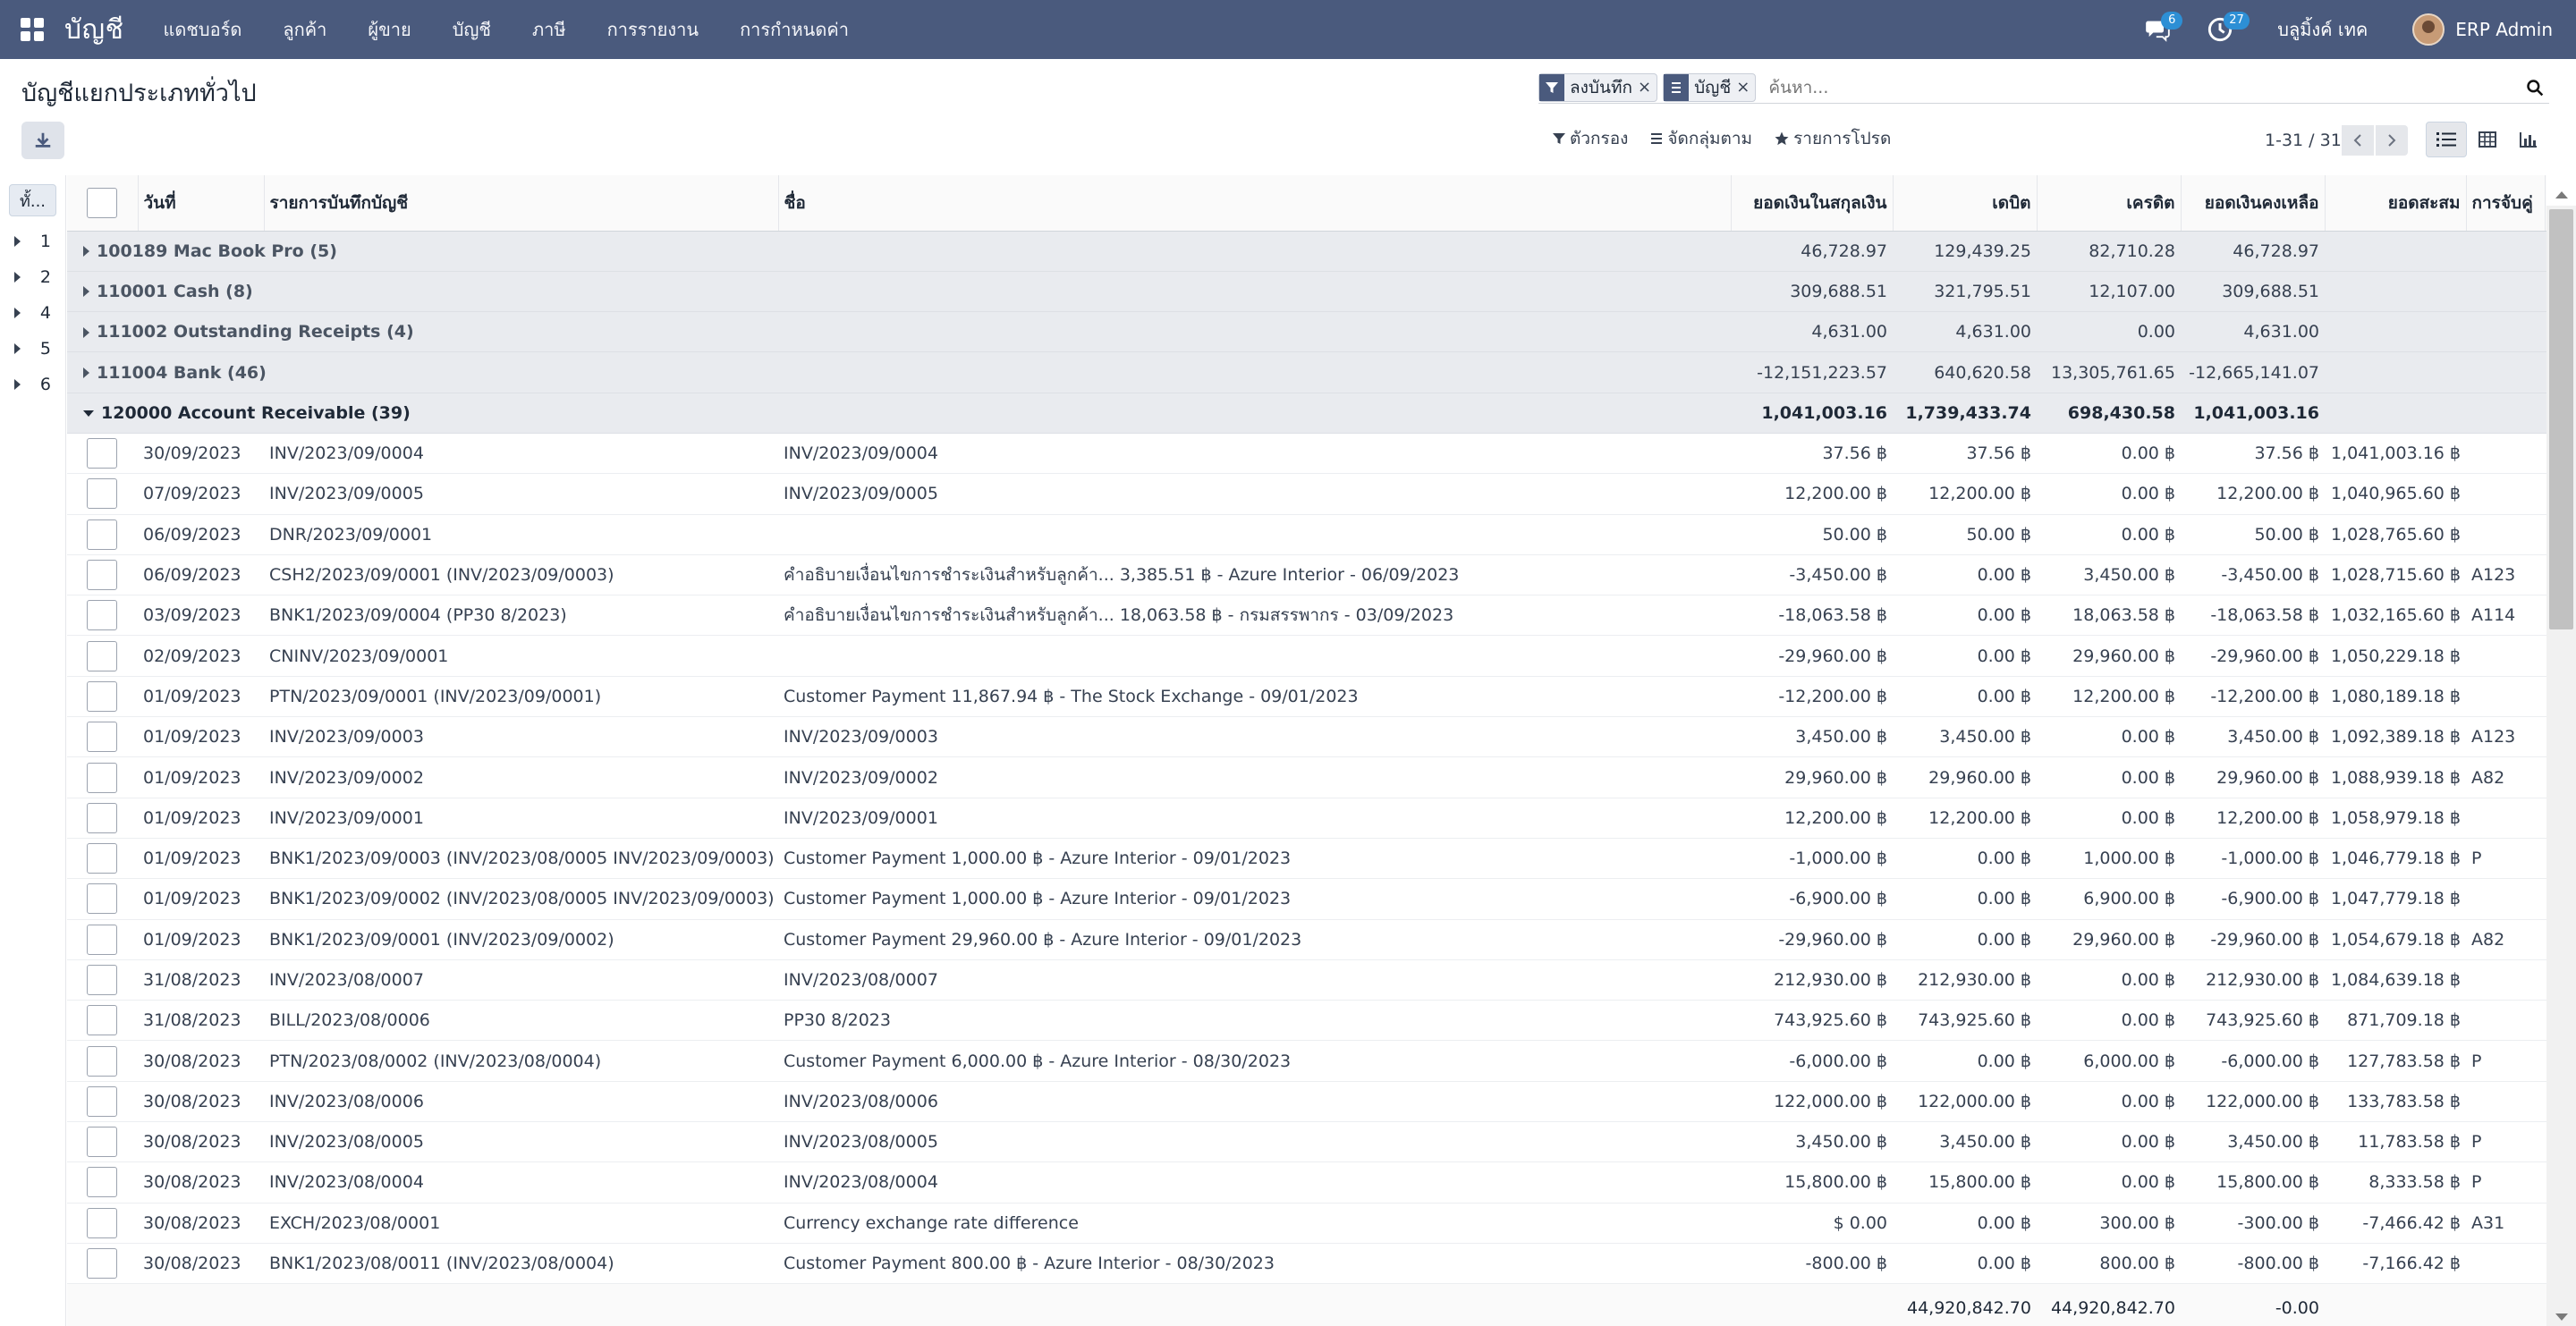 The image size is (2576, 1326). I want to click on scroll-down-icon, so click(2561, 1317).